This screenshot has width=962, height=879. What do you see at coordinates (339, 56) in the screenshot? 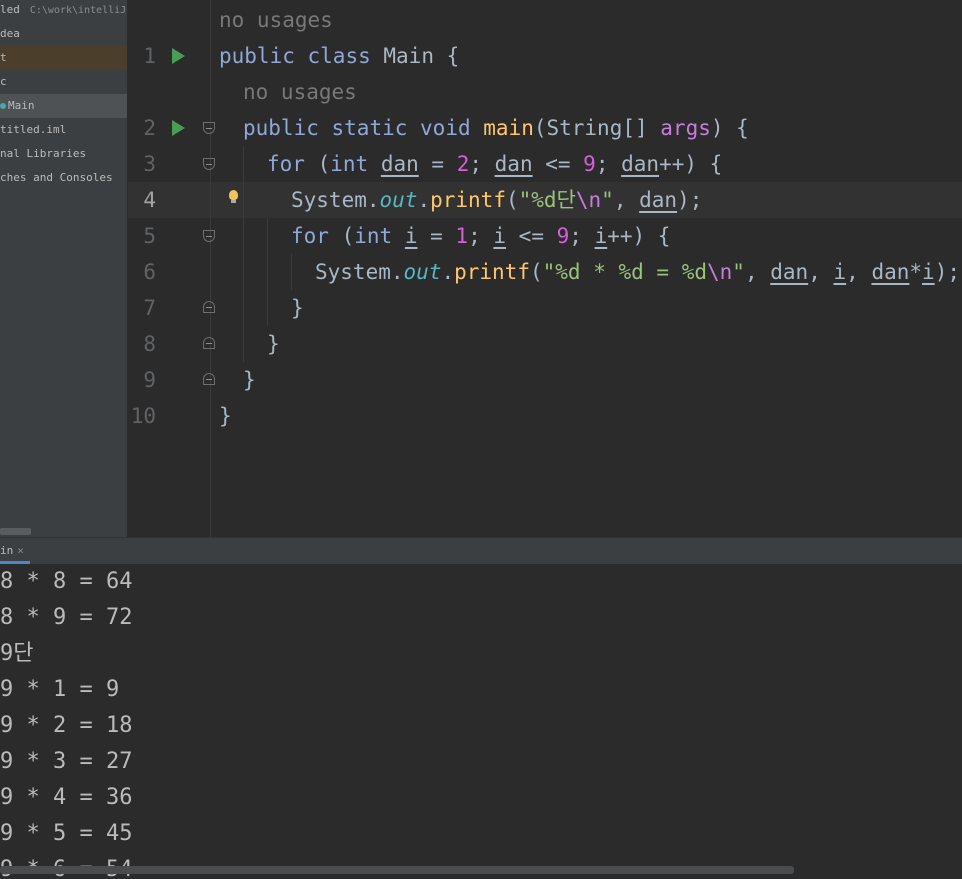
I see `code-line-1: public class Main {` at bounding box center [339, 56].